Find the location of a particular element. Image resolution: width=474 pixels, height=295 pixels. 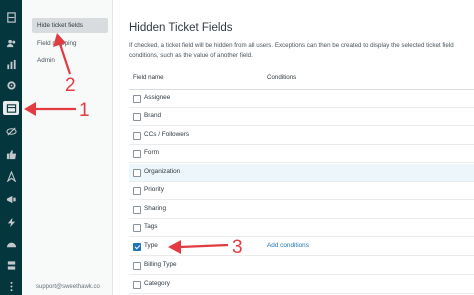

field-row-priority: Priority is located at coordinates (301, 191).